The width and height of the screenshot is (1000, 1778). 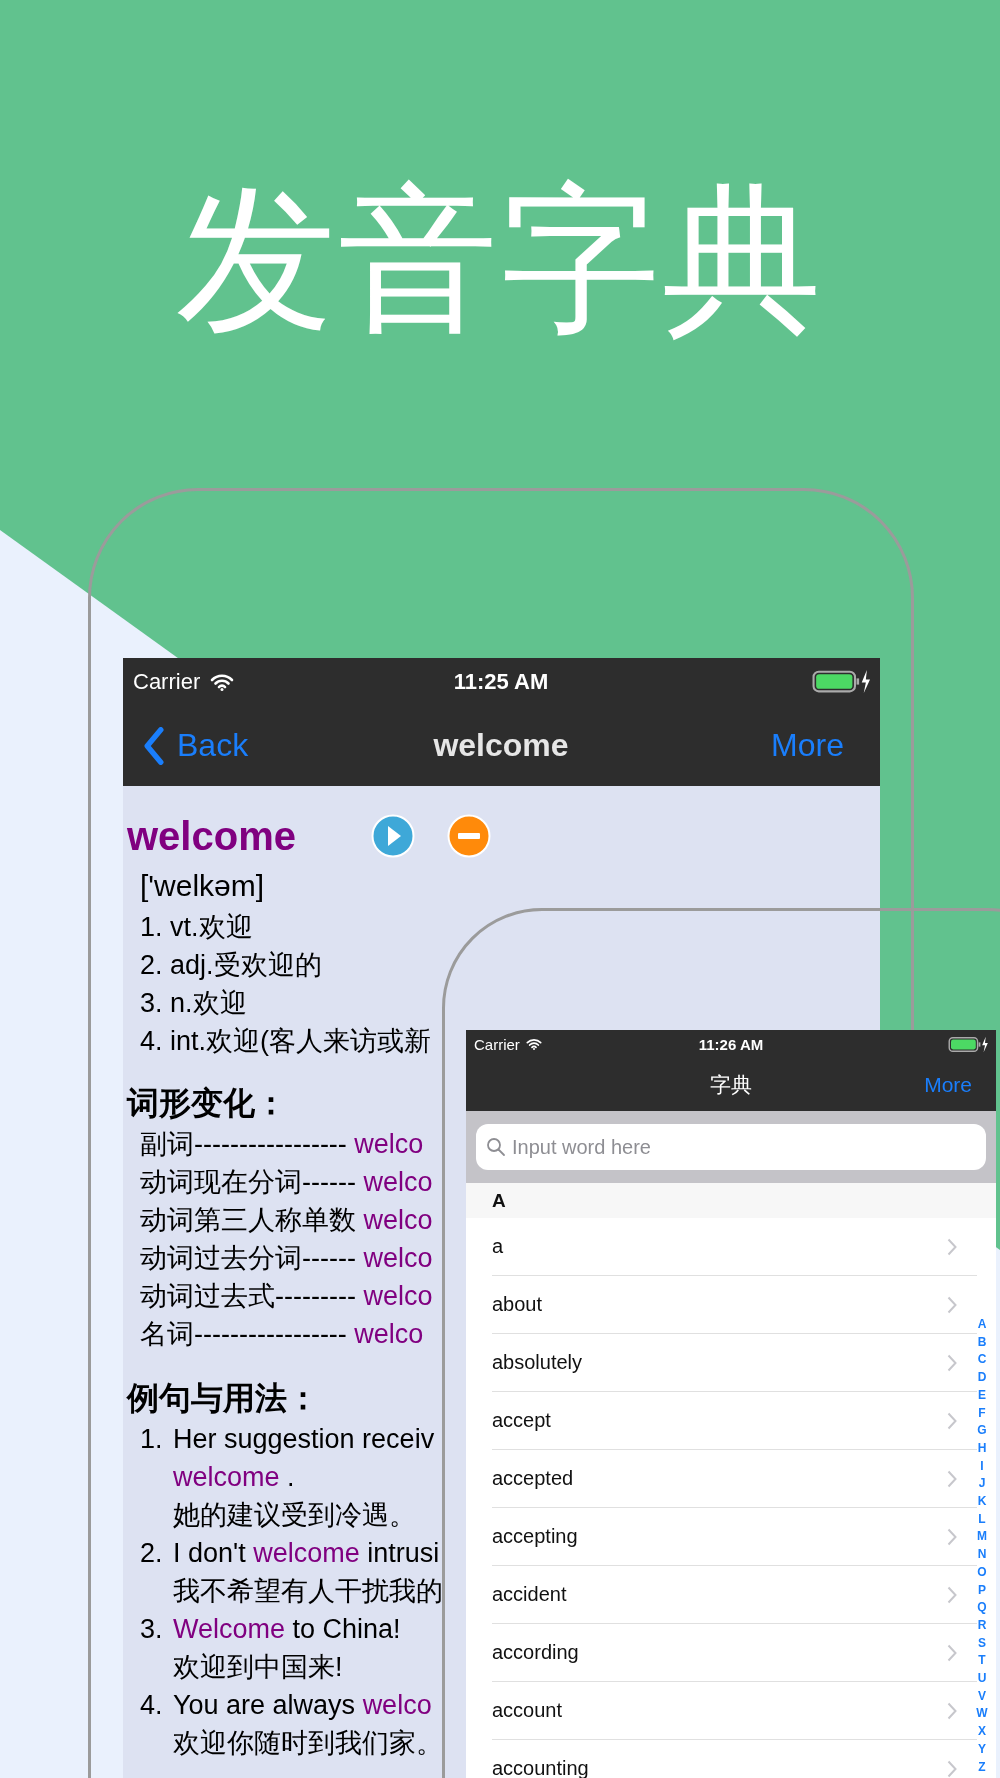 I want to click on section-heading: 词形变化：, so click(x=207, y=1103).